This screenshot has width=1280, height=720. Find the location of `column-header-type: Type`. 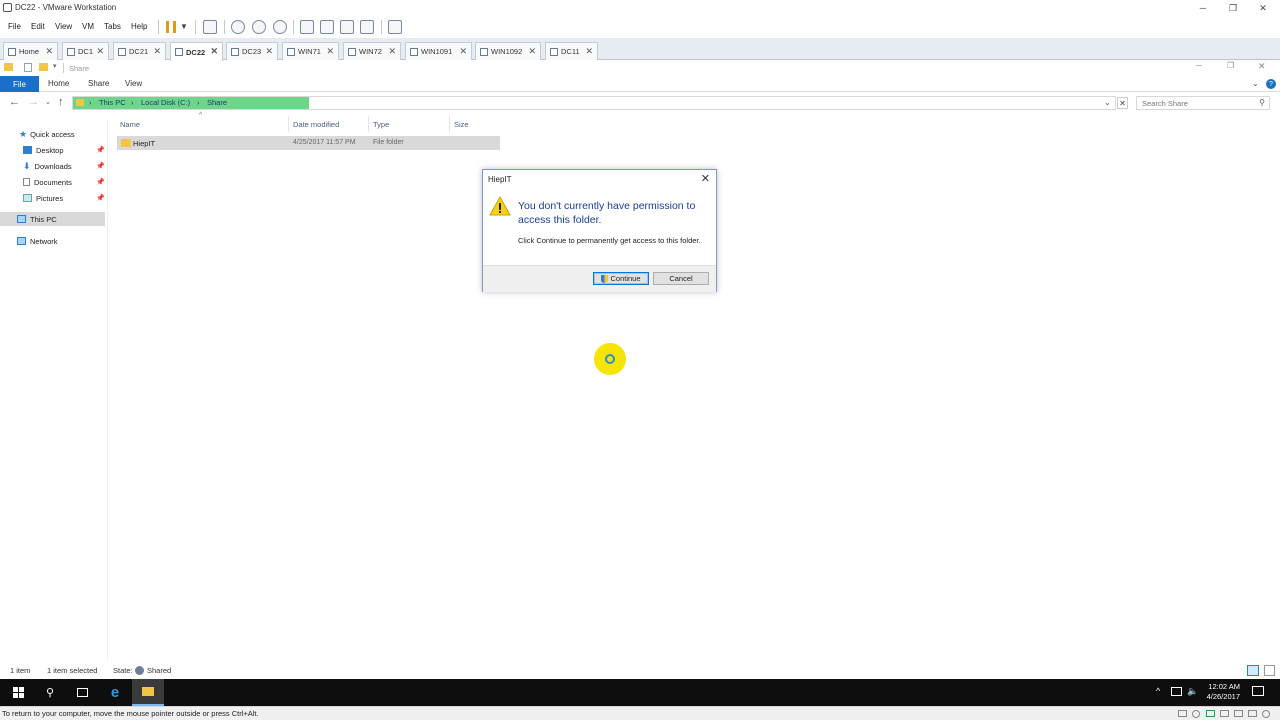

column-header-type: Type is located at coordinates (381, 124).